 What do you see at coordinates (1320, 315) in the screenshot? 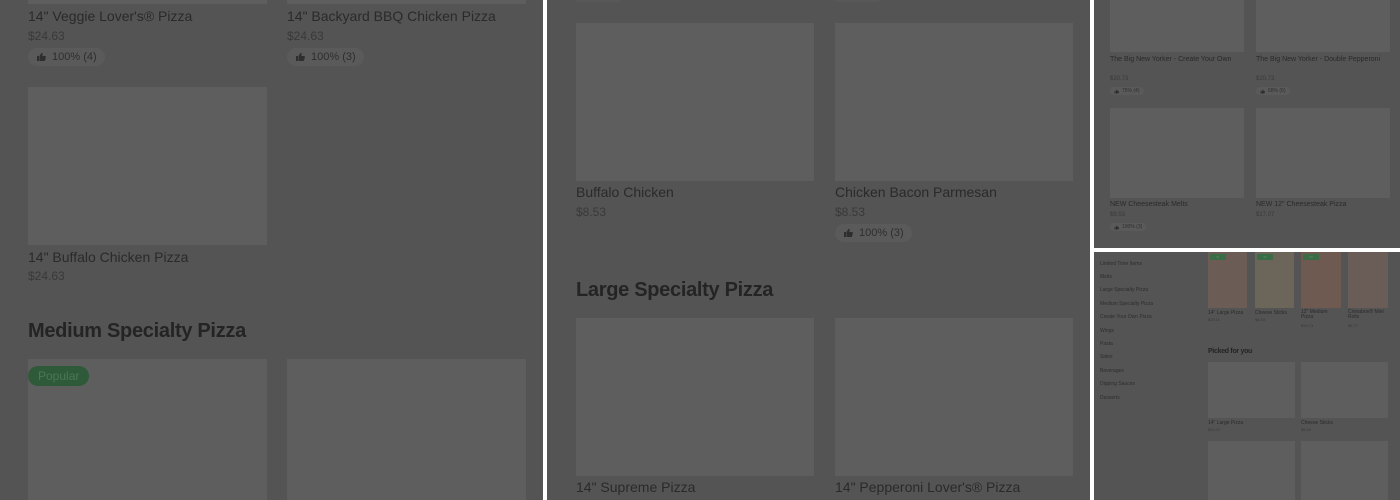
I see `product-name: 12" Medium Pizza` at bounding box center [1320, 315].